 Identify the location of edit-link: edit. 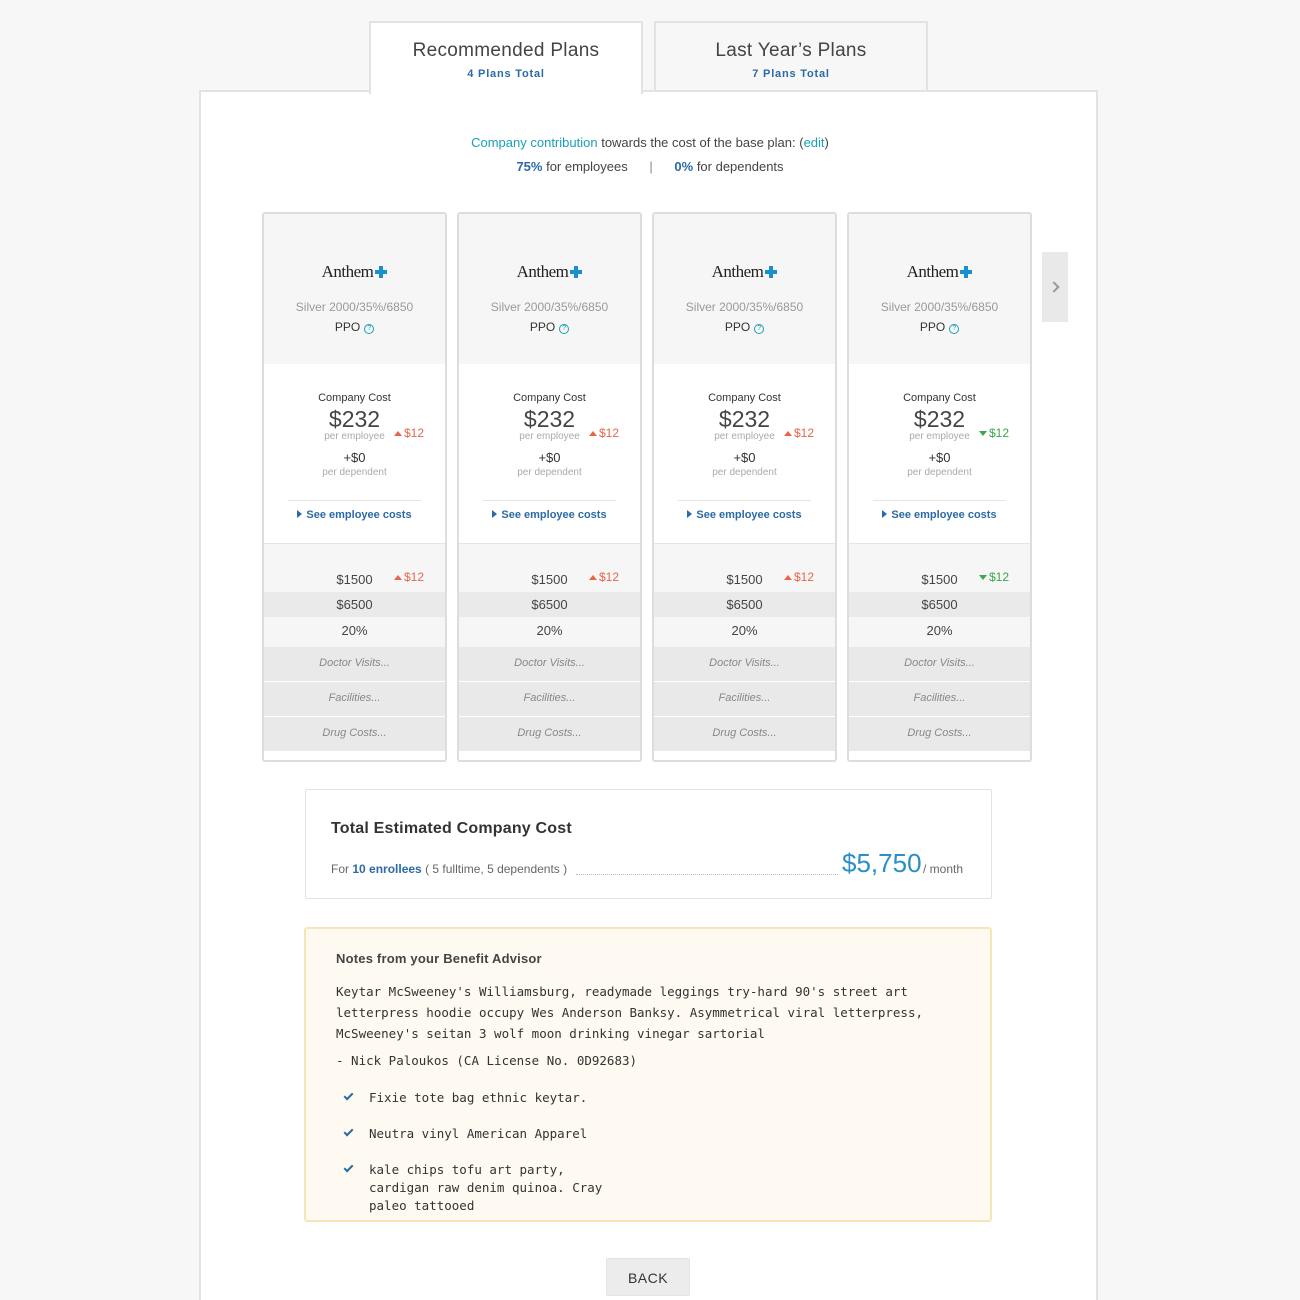
(814, 142).